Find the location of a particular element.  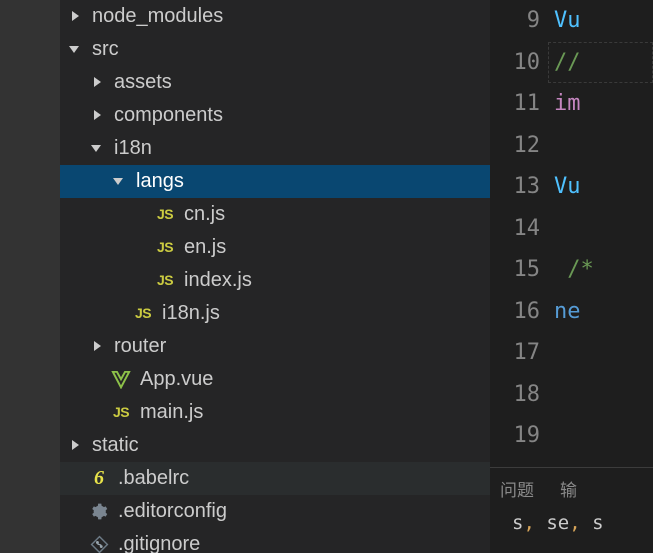

tree-item-langs: langs is located at coordinates (275, 181).